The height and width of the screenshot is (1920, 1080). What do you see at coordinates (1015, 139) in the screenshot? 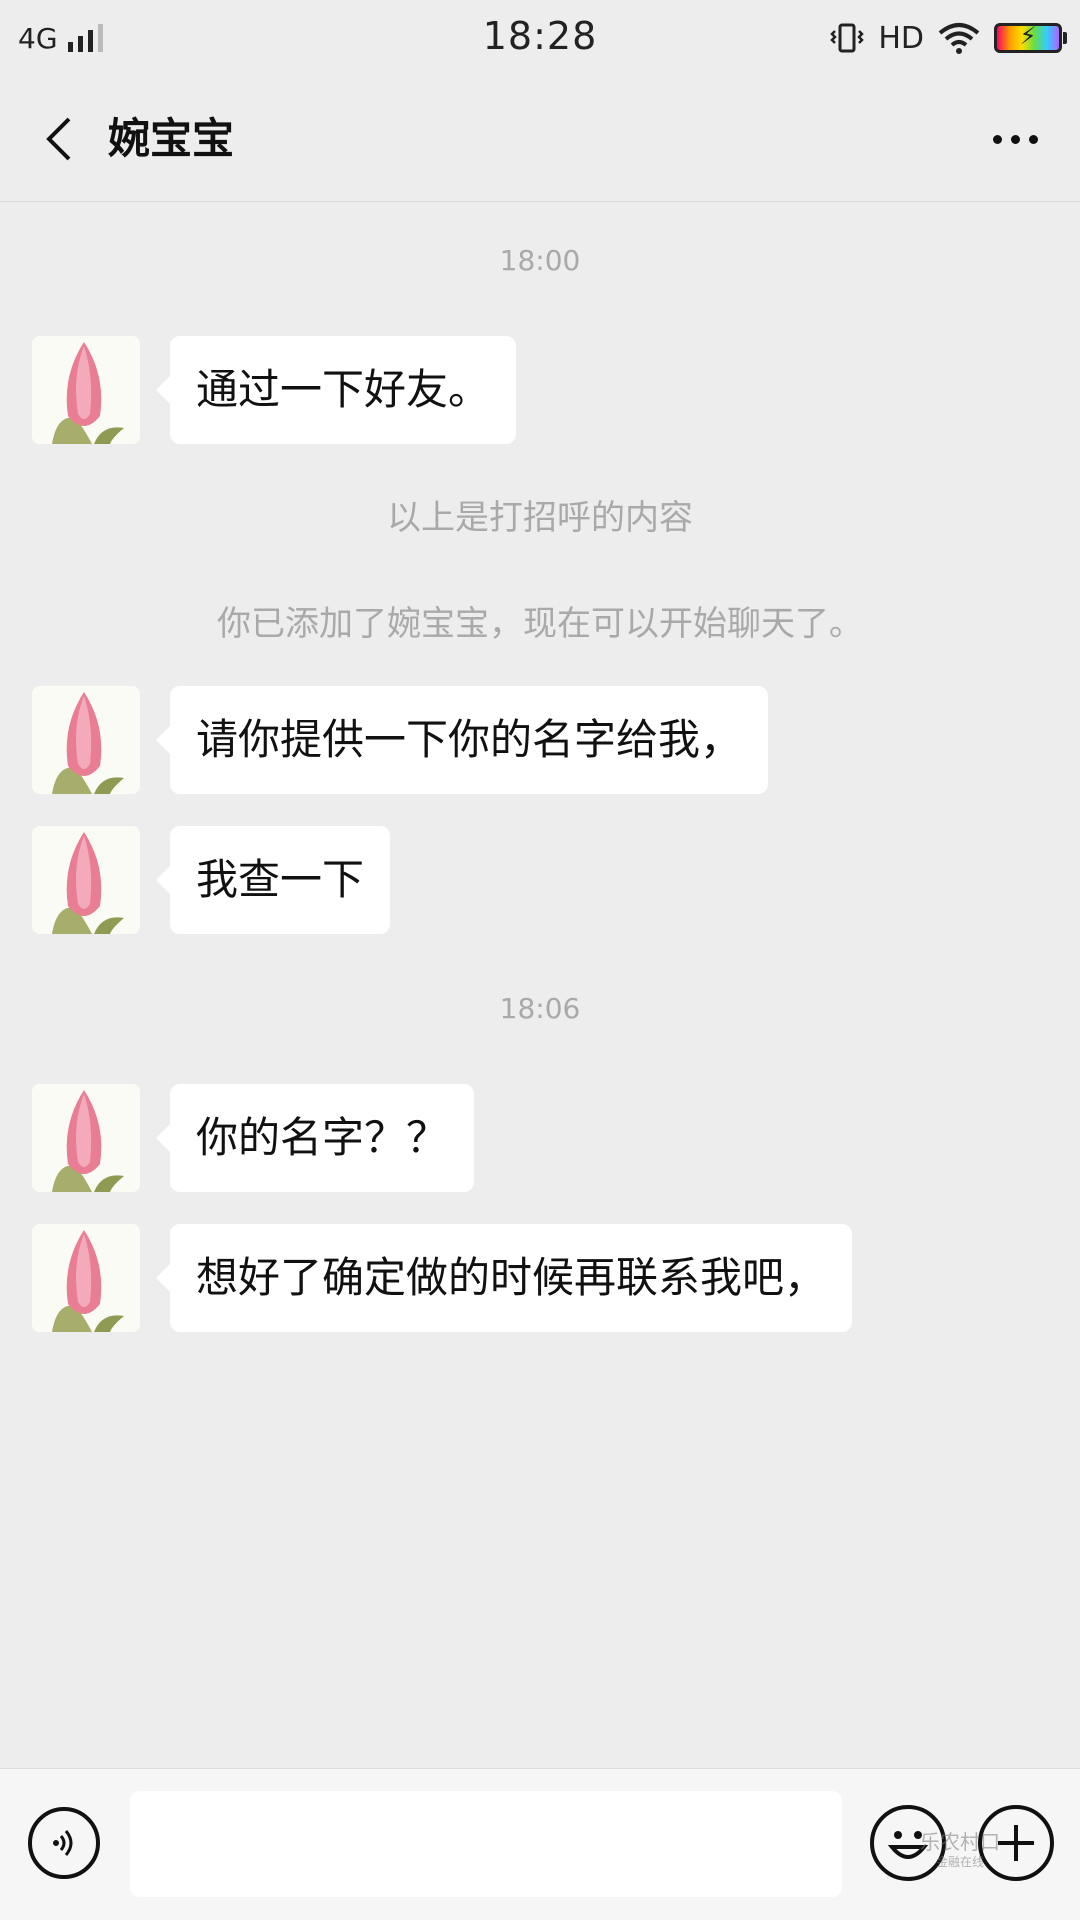
I see `more-button` at bounding box center [1015, 139].